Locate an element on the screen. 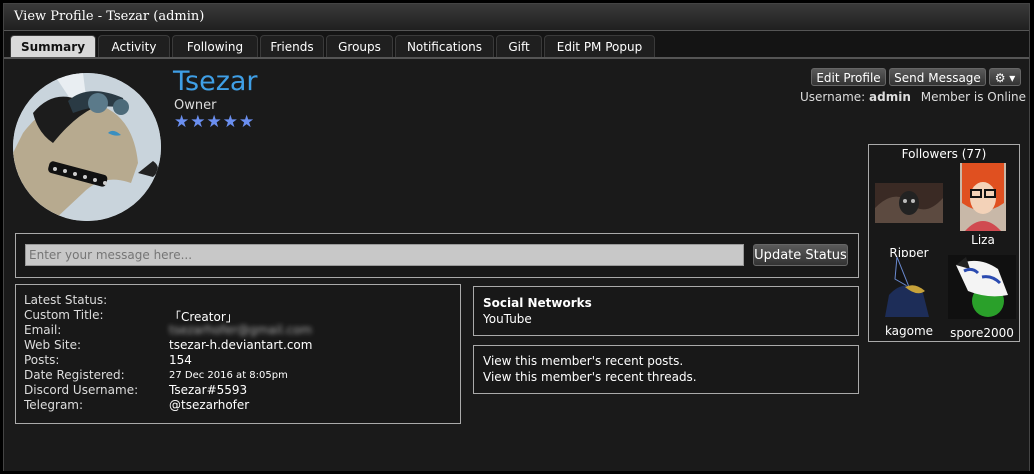 The width and height of the screenshot is (1034, 474). tab-notifications: Notifications is located at coordinates (444, 46).